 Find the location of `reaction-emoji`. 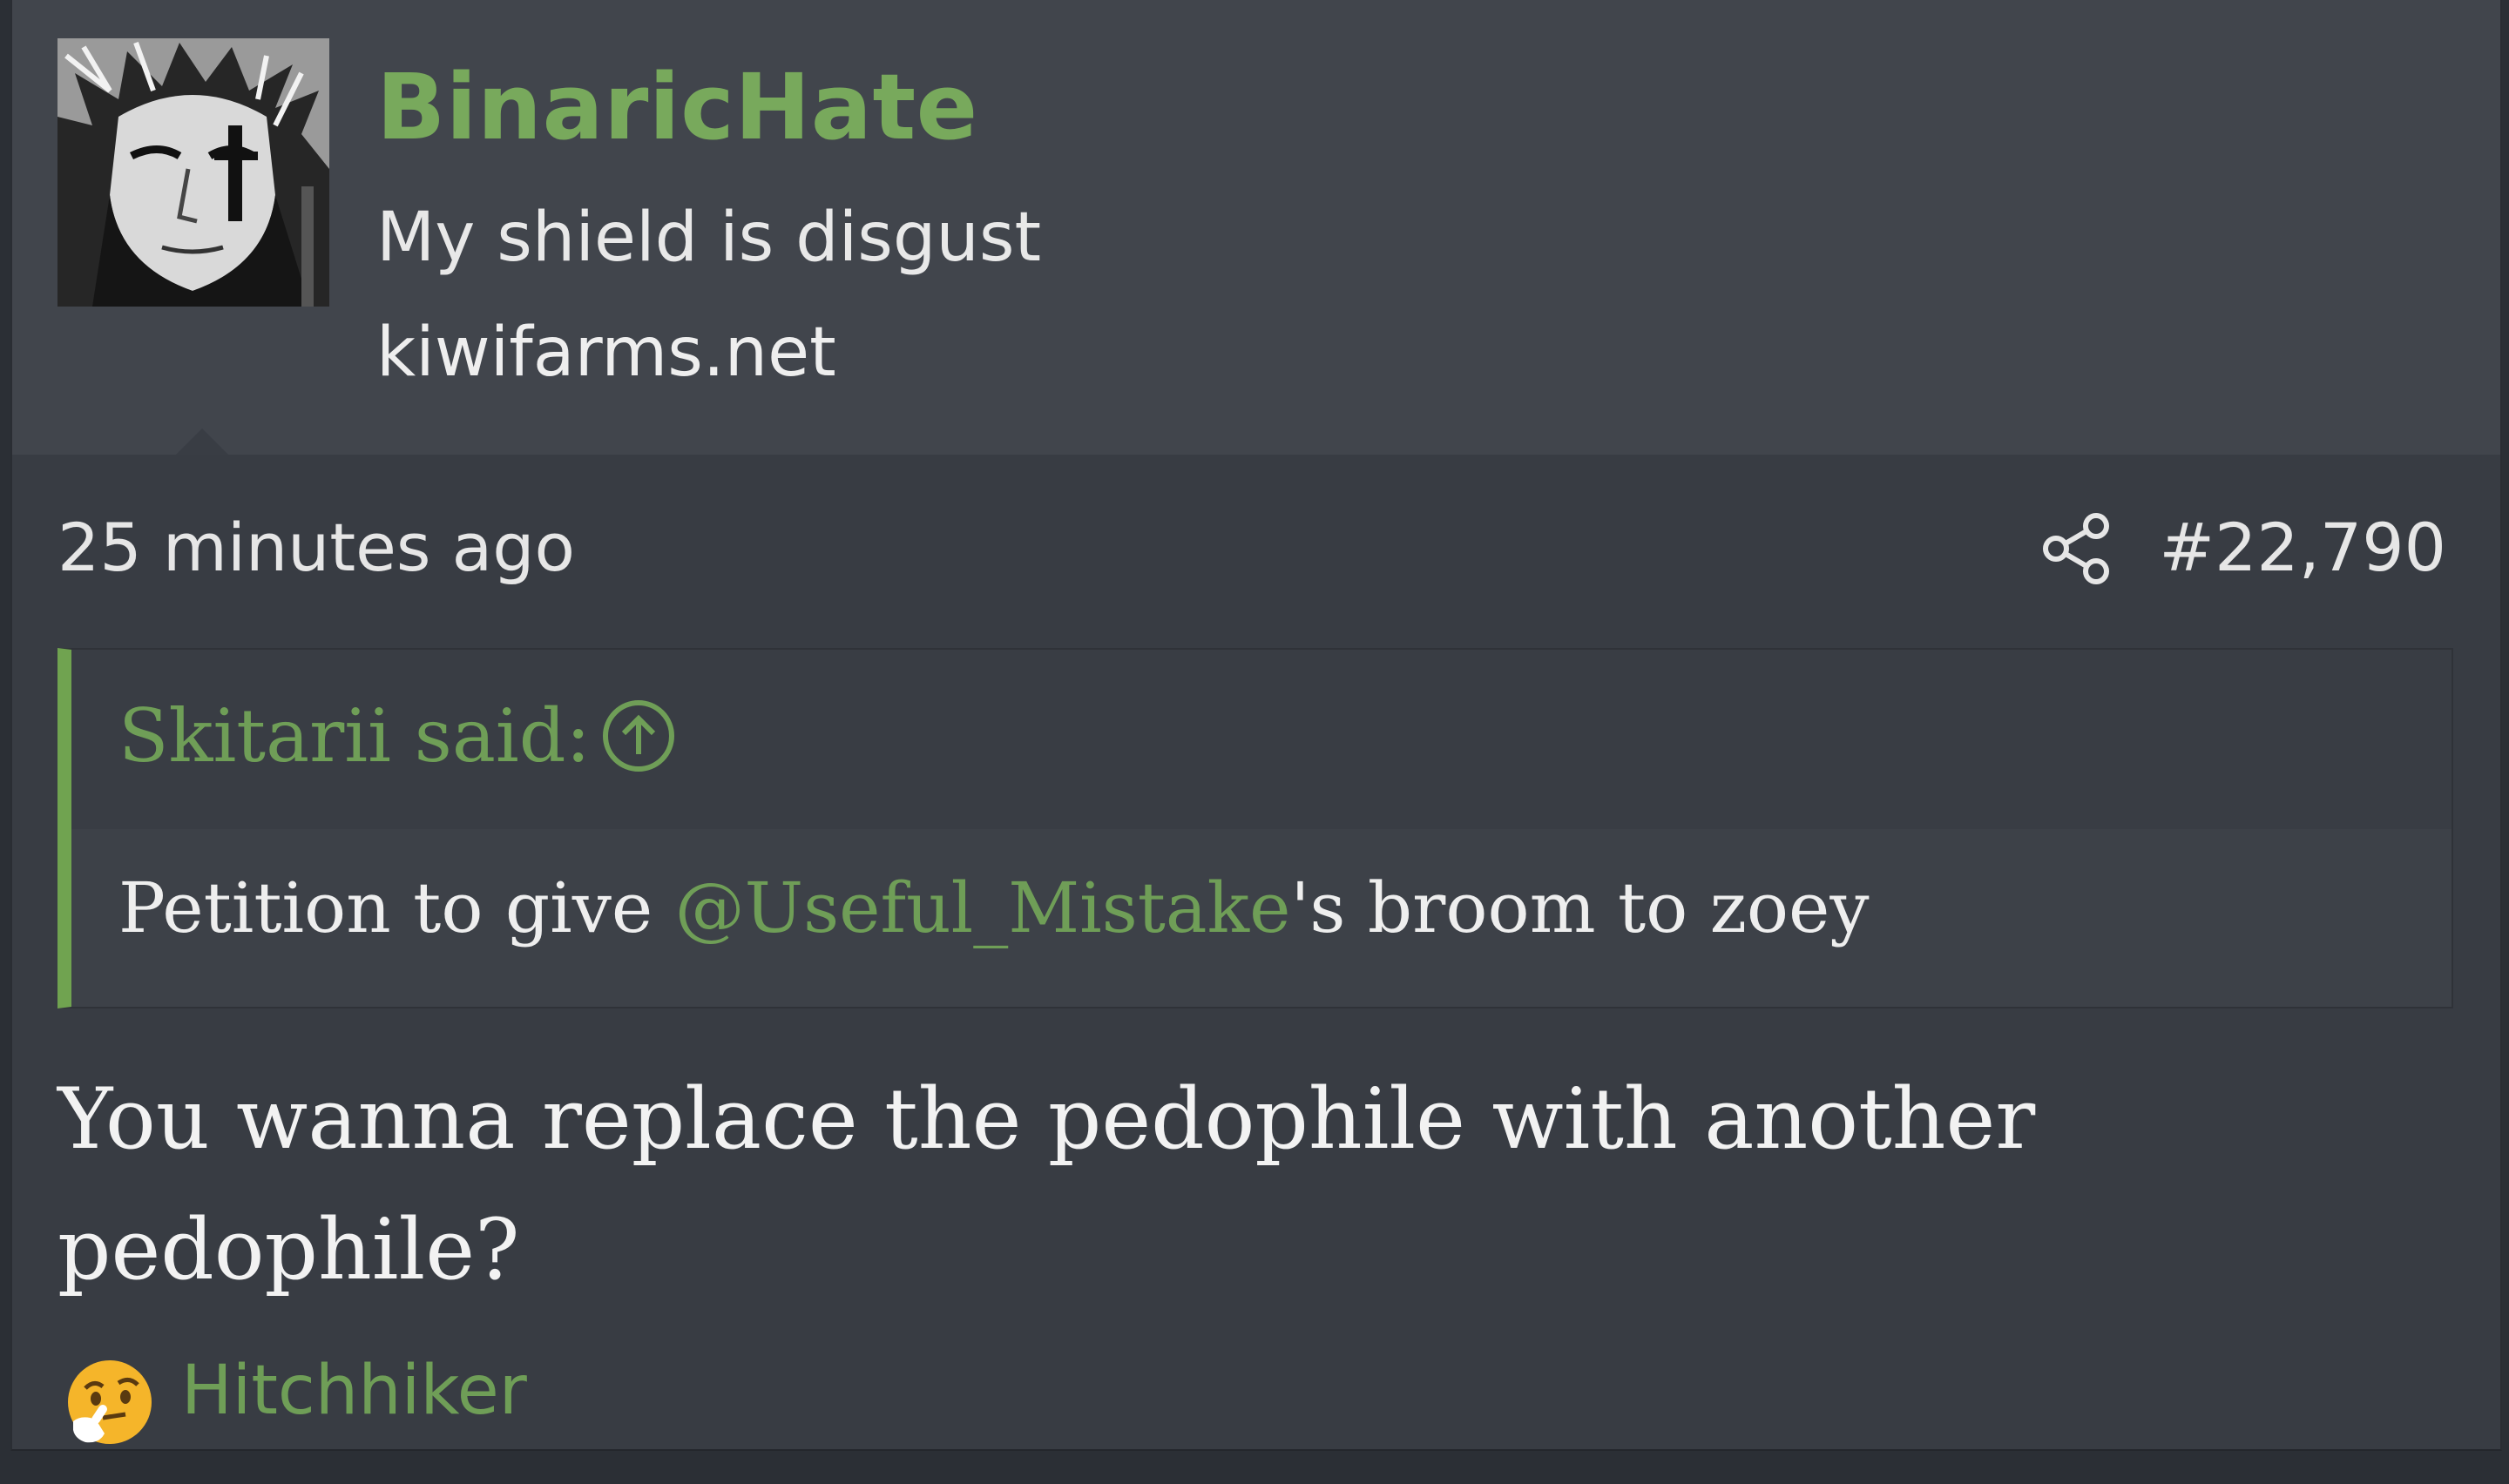

reaction-emoji is located at coordinates (109, 1402).